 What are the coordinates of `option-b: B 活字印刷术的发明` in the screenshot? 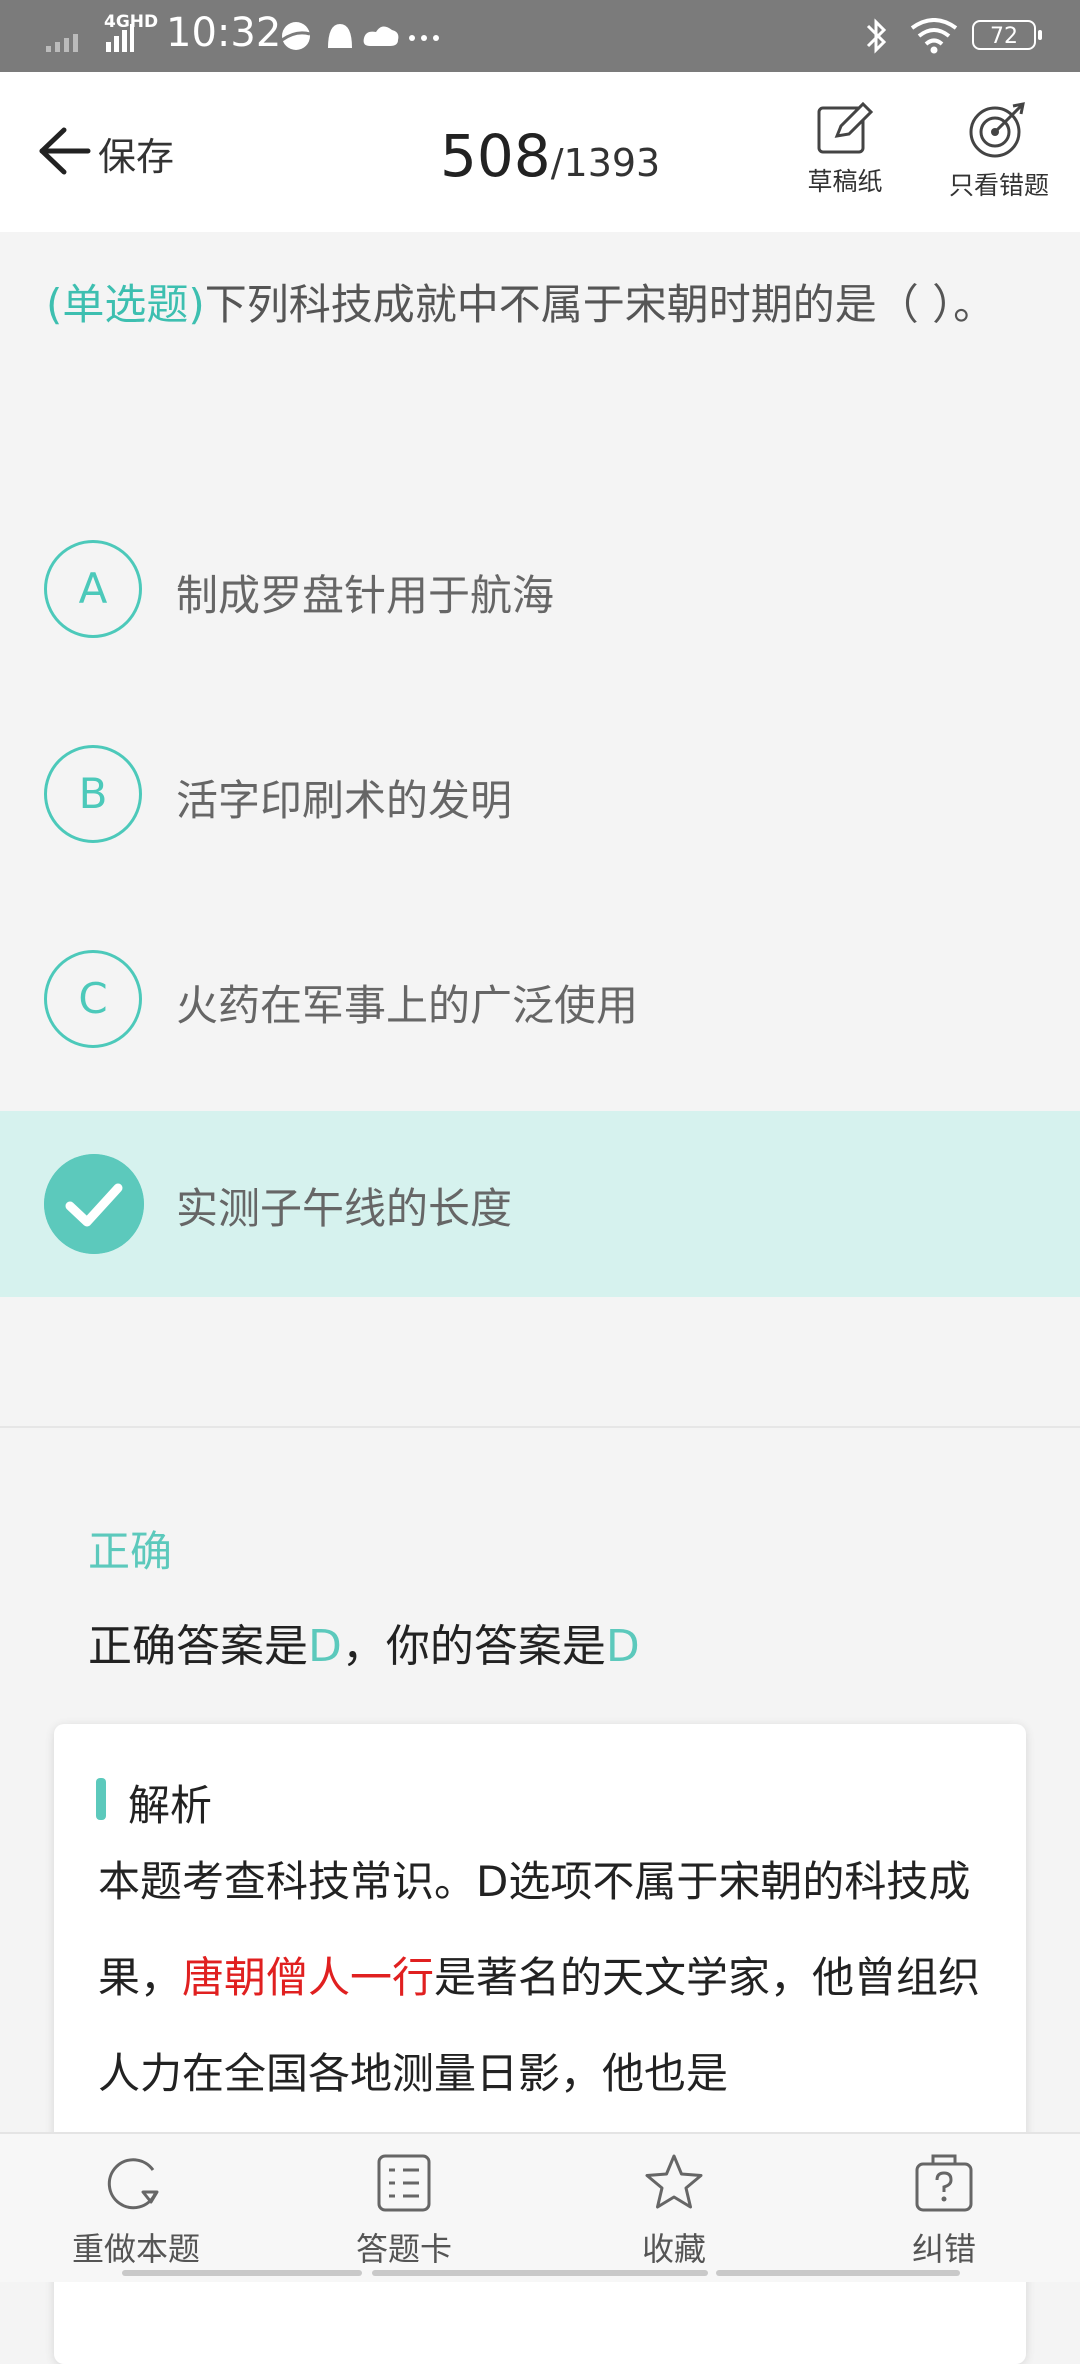 It's located at (540, 796).